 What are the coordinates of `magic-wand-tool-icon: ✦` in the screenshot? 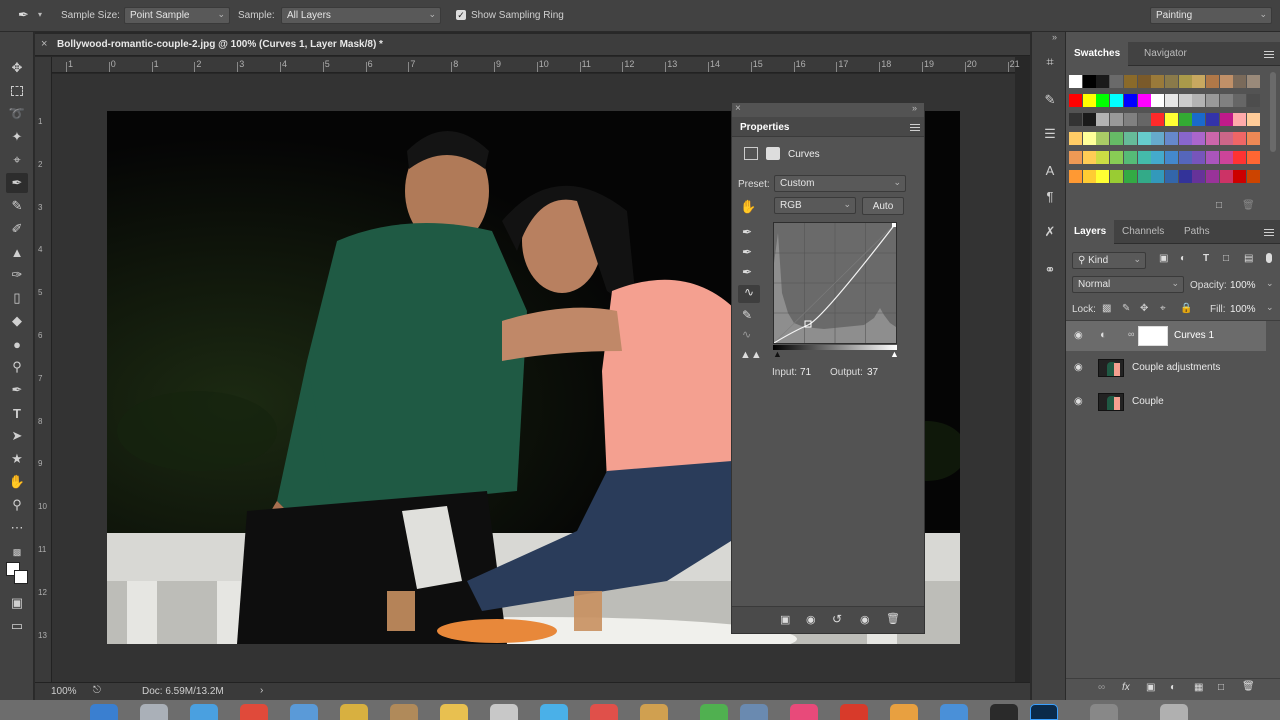 It's located at (17, 137).